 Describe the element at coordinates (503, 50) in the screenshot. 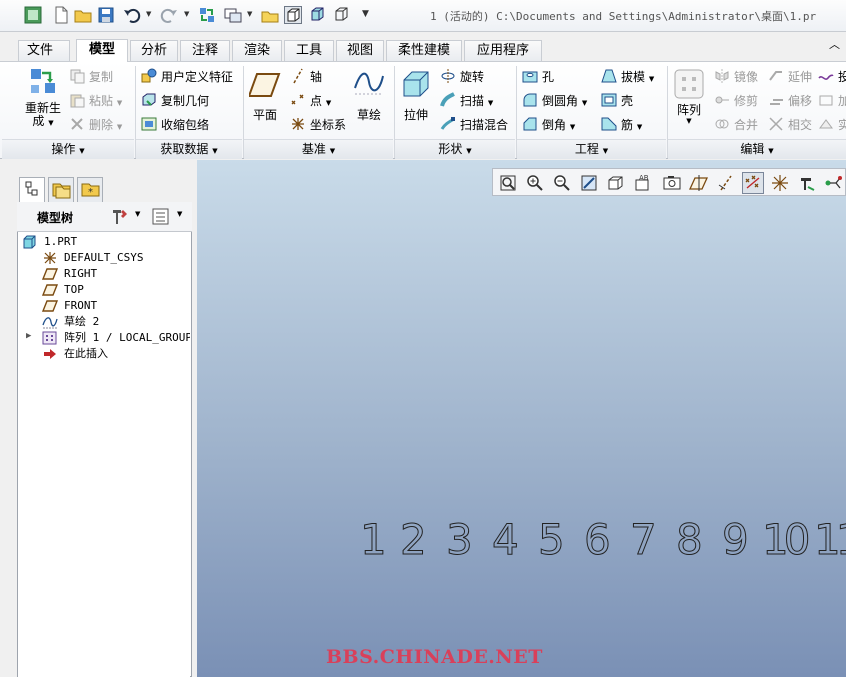

I see `tab-applications: 应用程序` at that location.